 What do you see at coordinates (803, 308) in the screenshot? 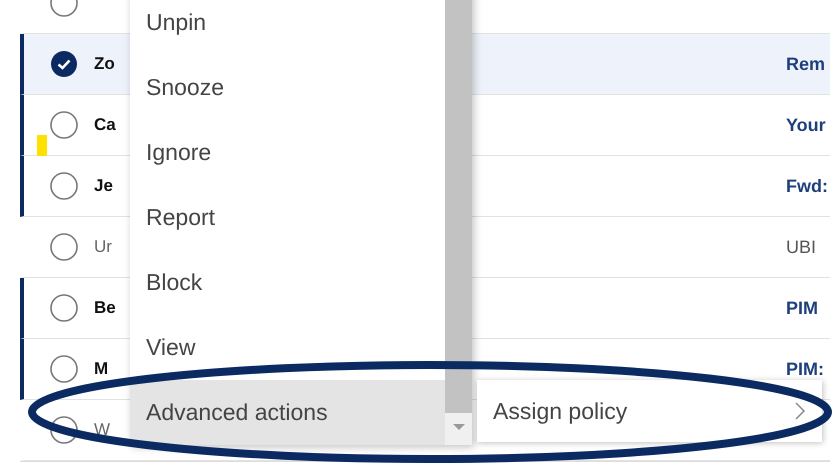
I see `message-subject: PIM` at bounding box center [803, 308].